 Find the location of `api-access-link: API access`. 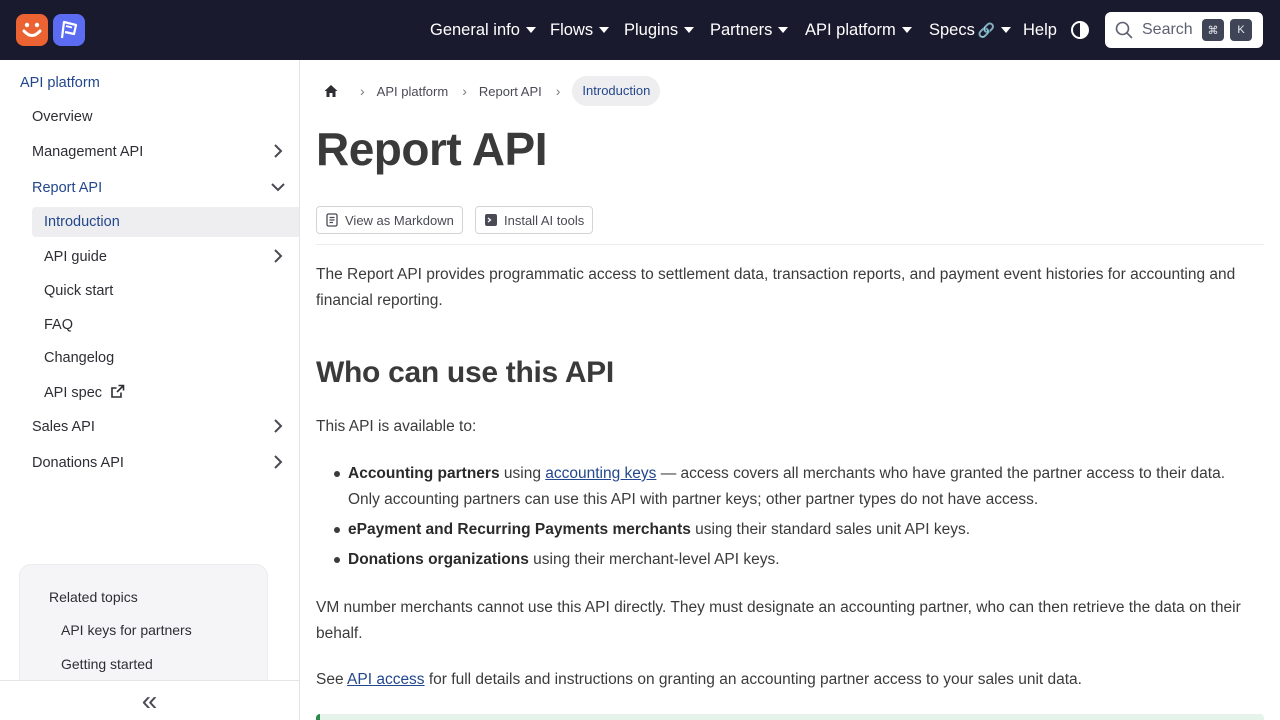

api-access-link: API access is located at coordinates (386, 679).